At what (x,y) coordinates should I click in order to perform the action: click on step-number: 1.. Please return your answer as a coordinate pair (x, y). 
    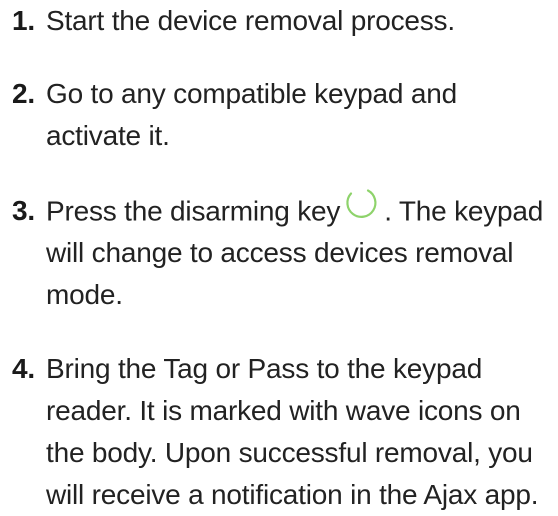
    Looking at the image, I should click on (23, 20).